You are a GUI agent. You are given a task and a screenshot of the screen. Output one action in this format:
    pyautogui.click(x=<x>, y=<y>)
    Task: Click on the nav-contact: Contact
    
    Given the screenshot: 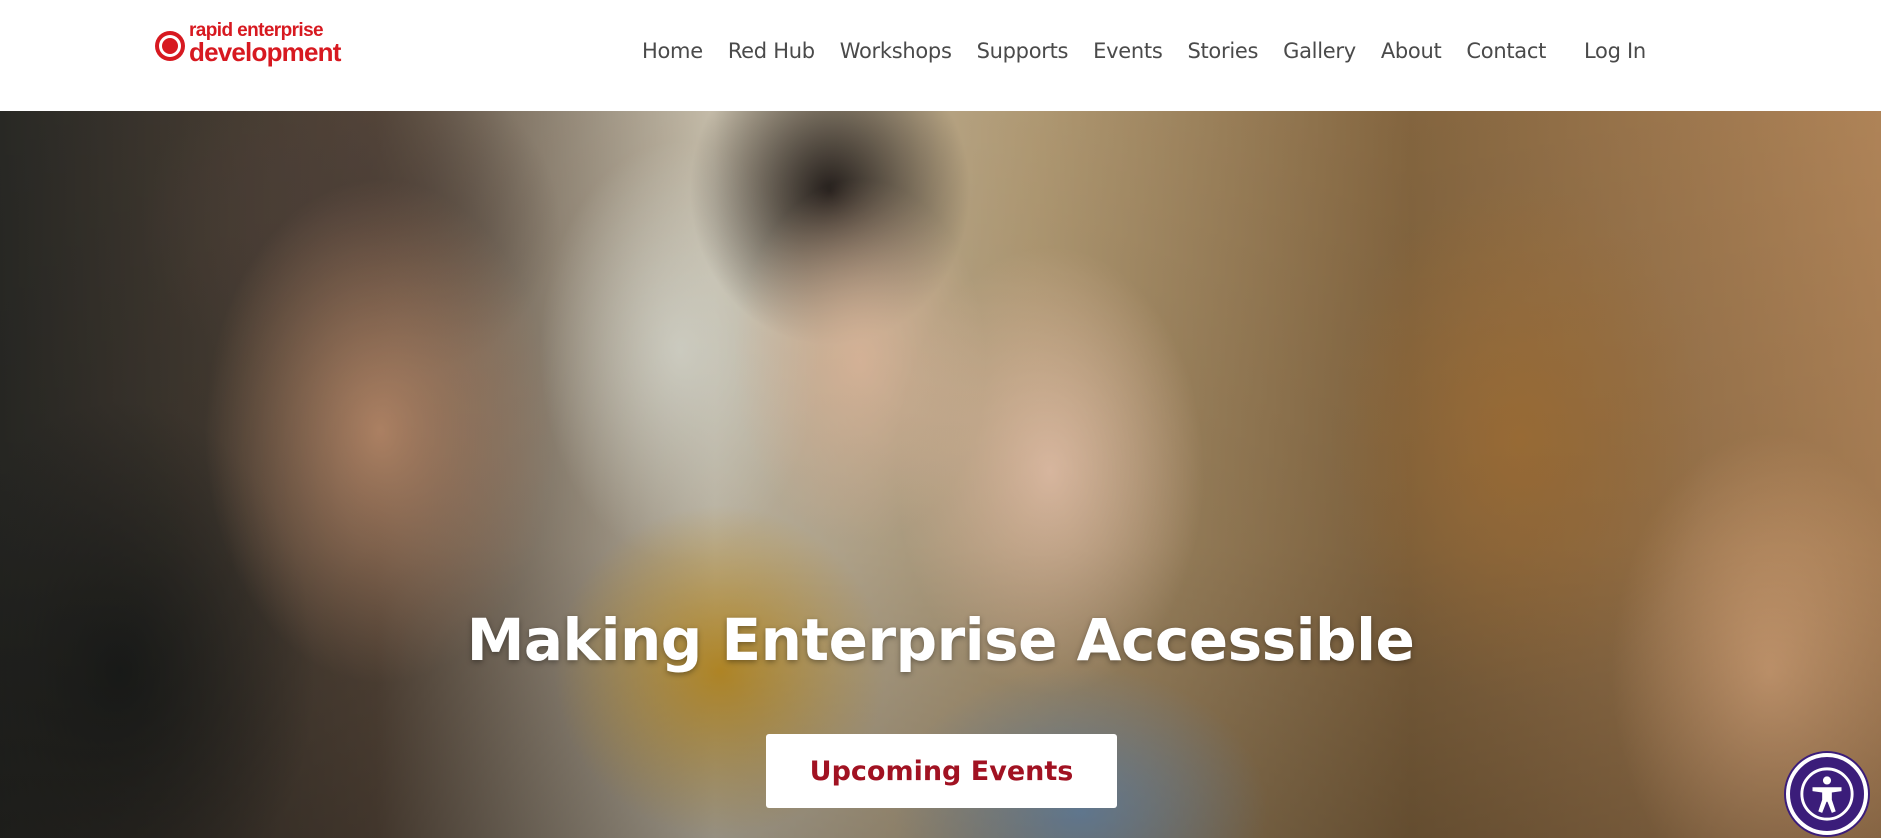 What is the action you would take?
    pyautogui.click(x=1506, y=51)
    